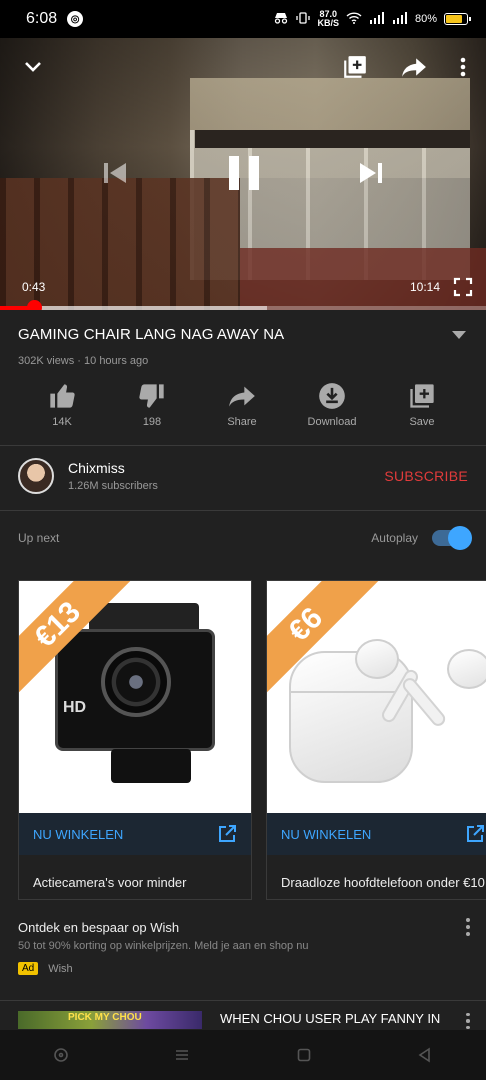  I want to click on save-button: Save, so click(422, 405).